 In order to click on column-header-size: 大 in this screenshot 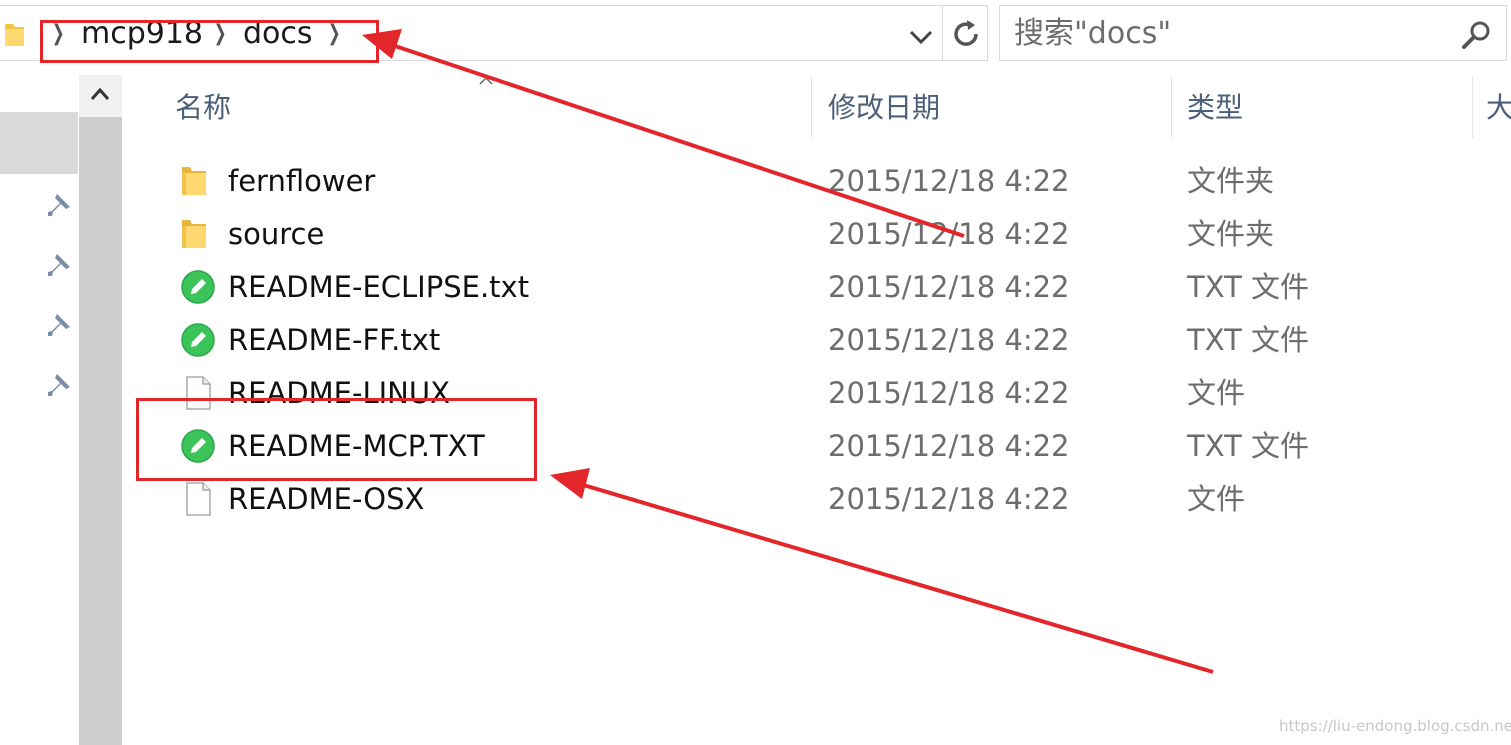, I will do `click(1498, 108)`.